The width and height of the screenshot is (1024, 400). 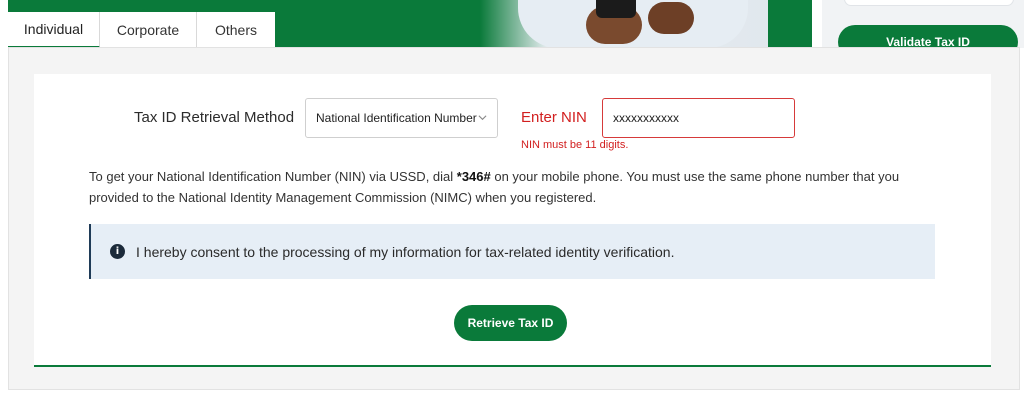 What do you see at coordinates (54, 30) in the screenshot?
I see `tab-individual: Individual` at bounding box center [54, 30].